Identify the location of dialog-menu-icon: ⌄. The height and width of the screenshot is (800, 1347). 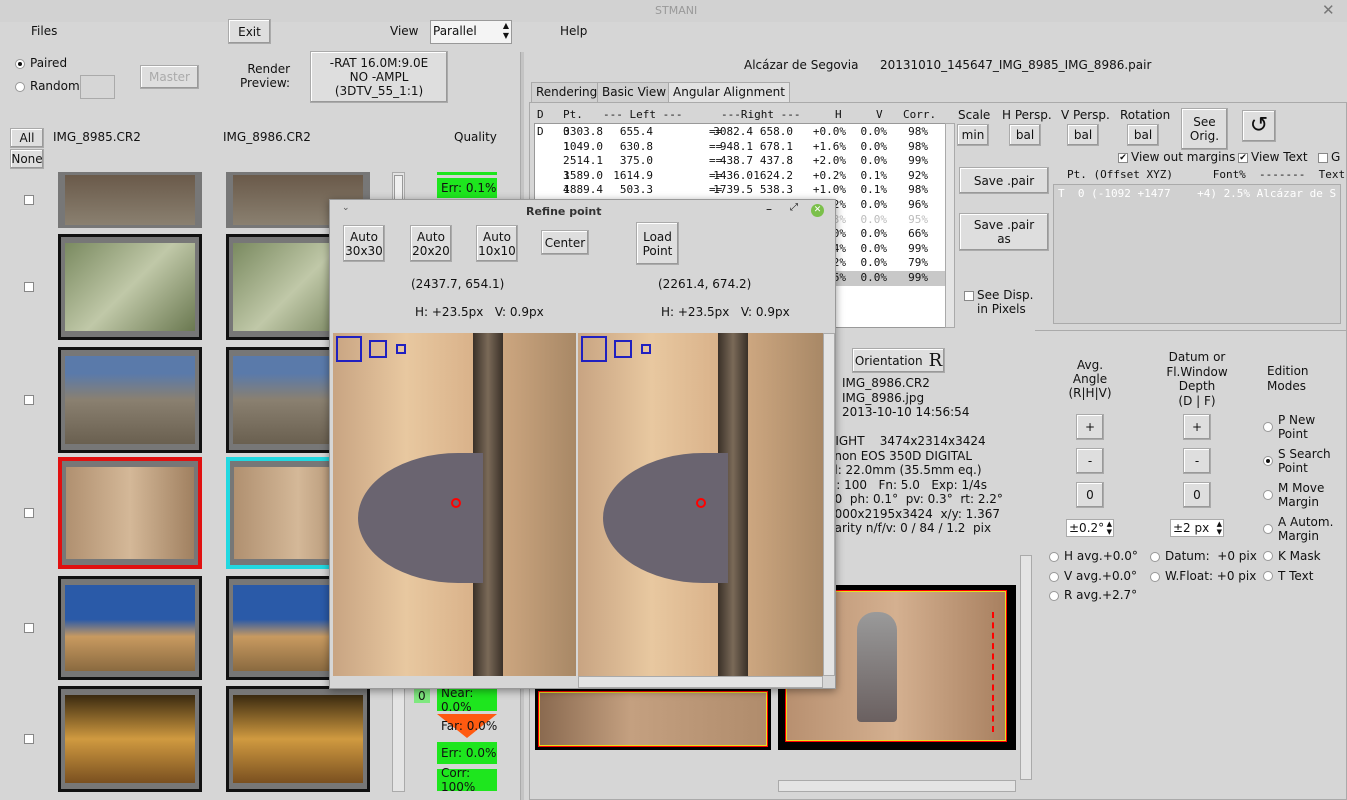
(346, 208).